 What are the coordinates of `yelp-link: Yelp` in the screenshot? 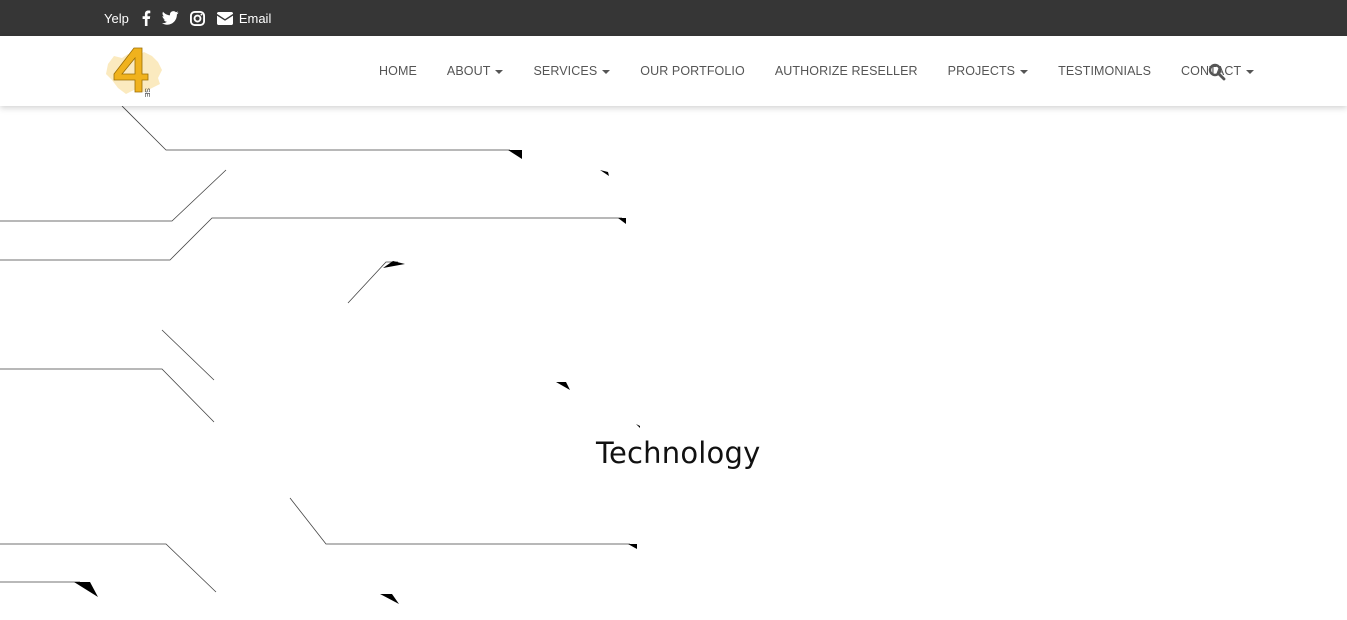 It's located at (116, 18).